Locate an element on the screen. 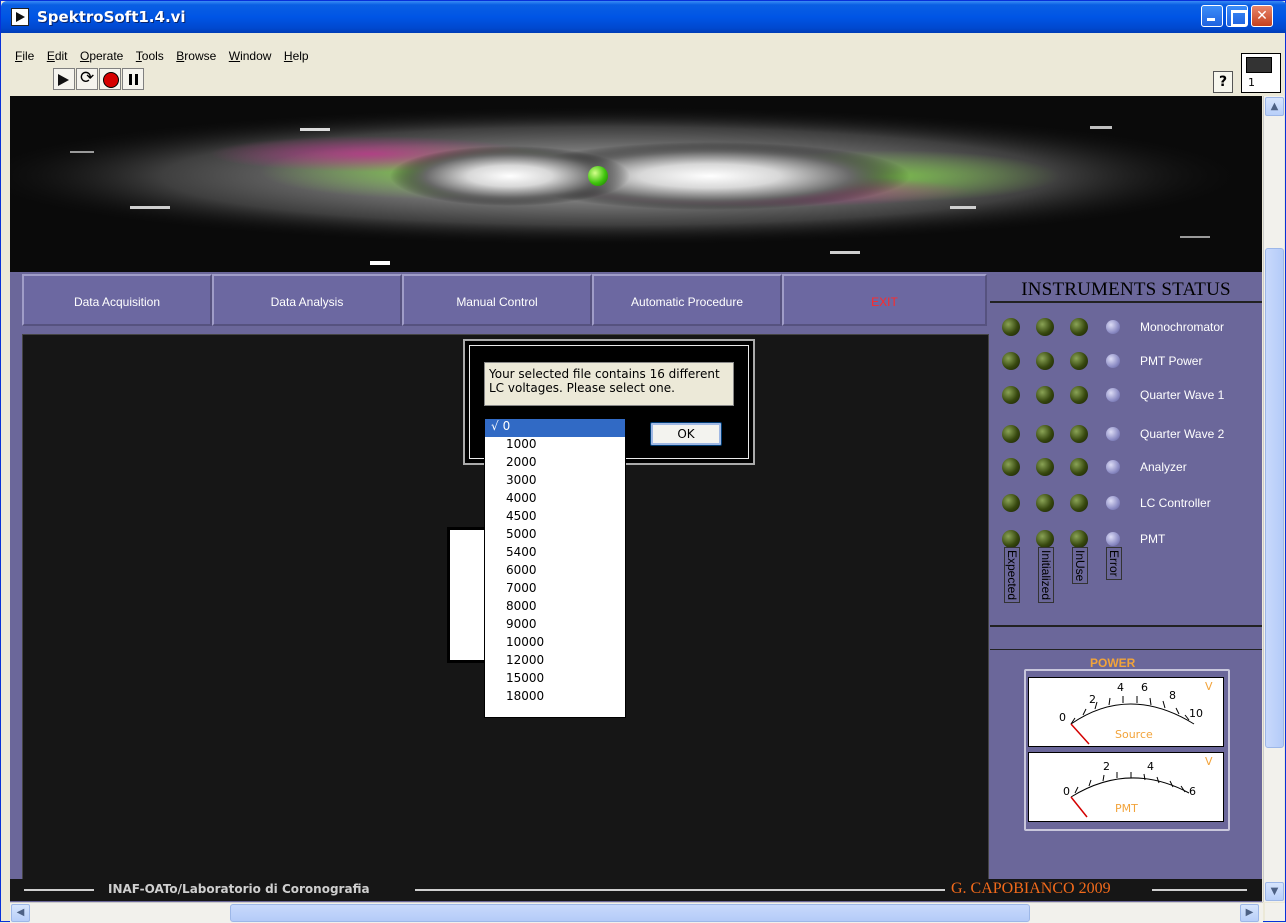 This screenshot has width=1286, height=923. run-arrow-icon is located at coordinates (64, 79).